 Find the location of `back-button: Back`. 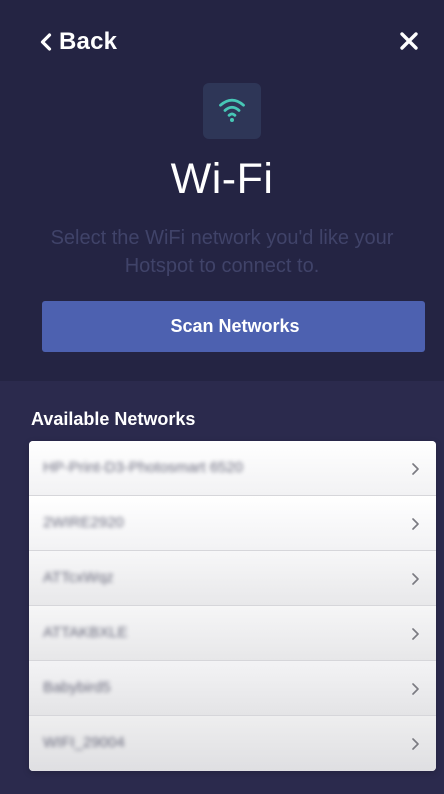

back-button: Back is located at coordinates (77, 42).